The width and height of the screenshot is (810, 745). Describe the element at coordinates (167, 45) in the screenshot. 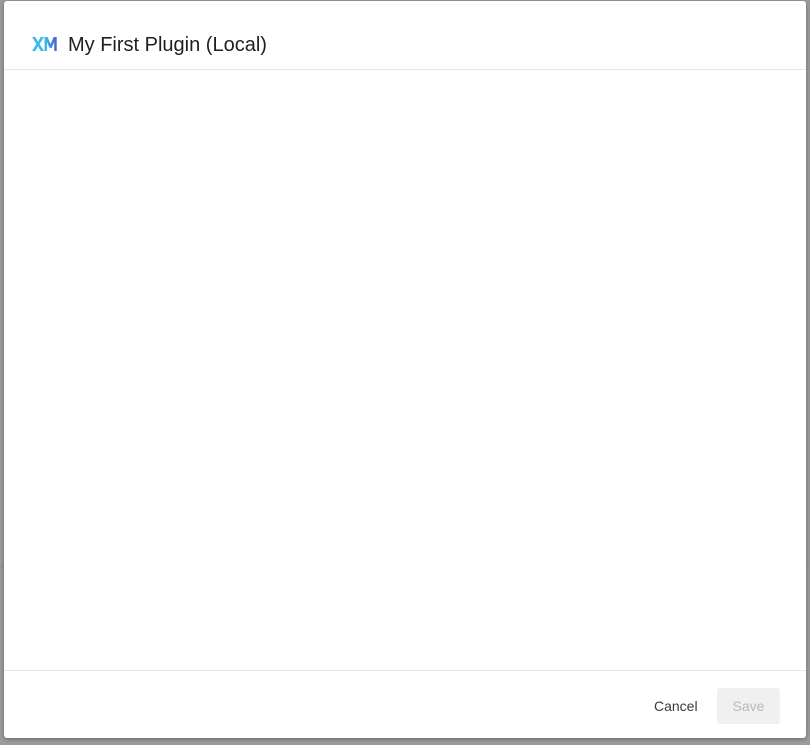

I see `dialog-title: My First Plugin (Local)` at that location.